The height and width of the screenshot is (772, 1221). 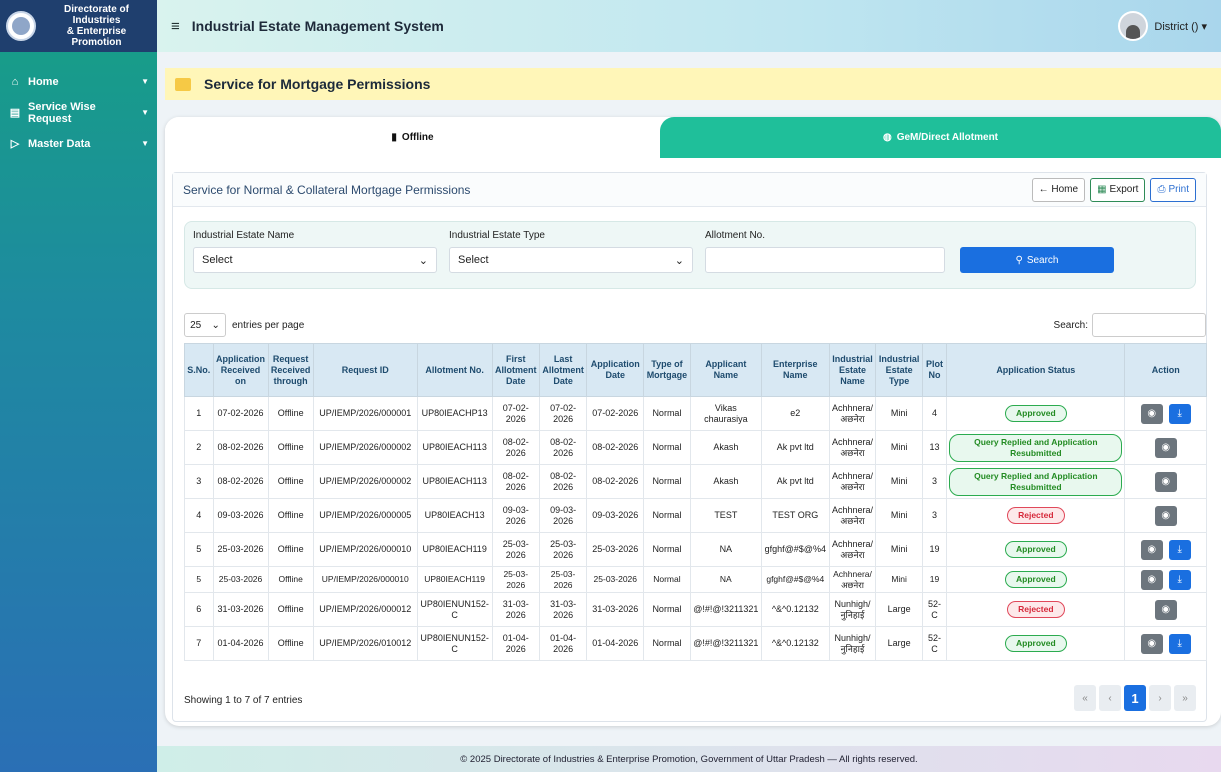 I want to click on tab-offline: ▮ Offline, so click(x=412, y=137).